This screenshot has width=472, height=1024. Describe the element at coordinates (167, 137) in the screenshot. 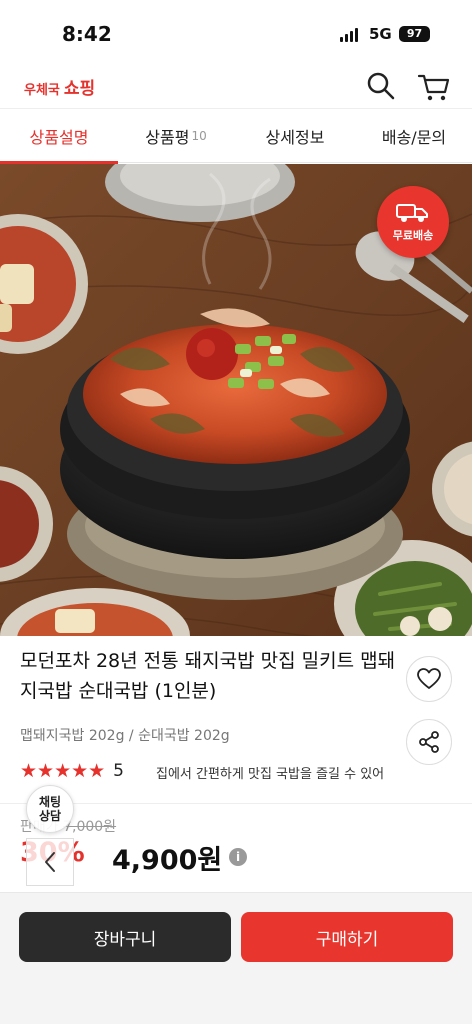

I see `tab-label: 상품평` at that location.